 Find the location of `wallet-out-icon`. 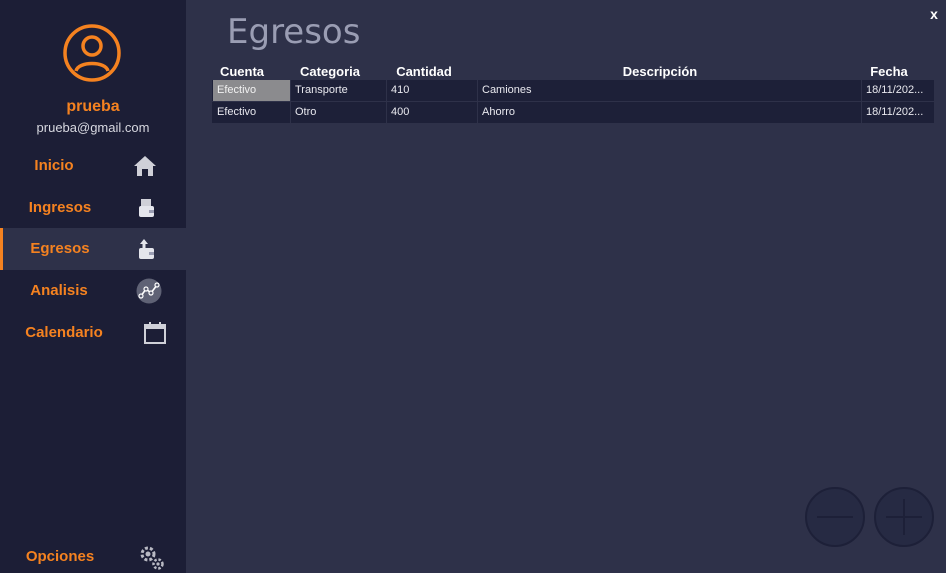

wallet-out-icon is located at coordinates (146, 249).